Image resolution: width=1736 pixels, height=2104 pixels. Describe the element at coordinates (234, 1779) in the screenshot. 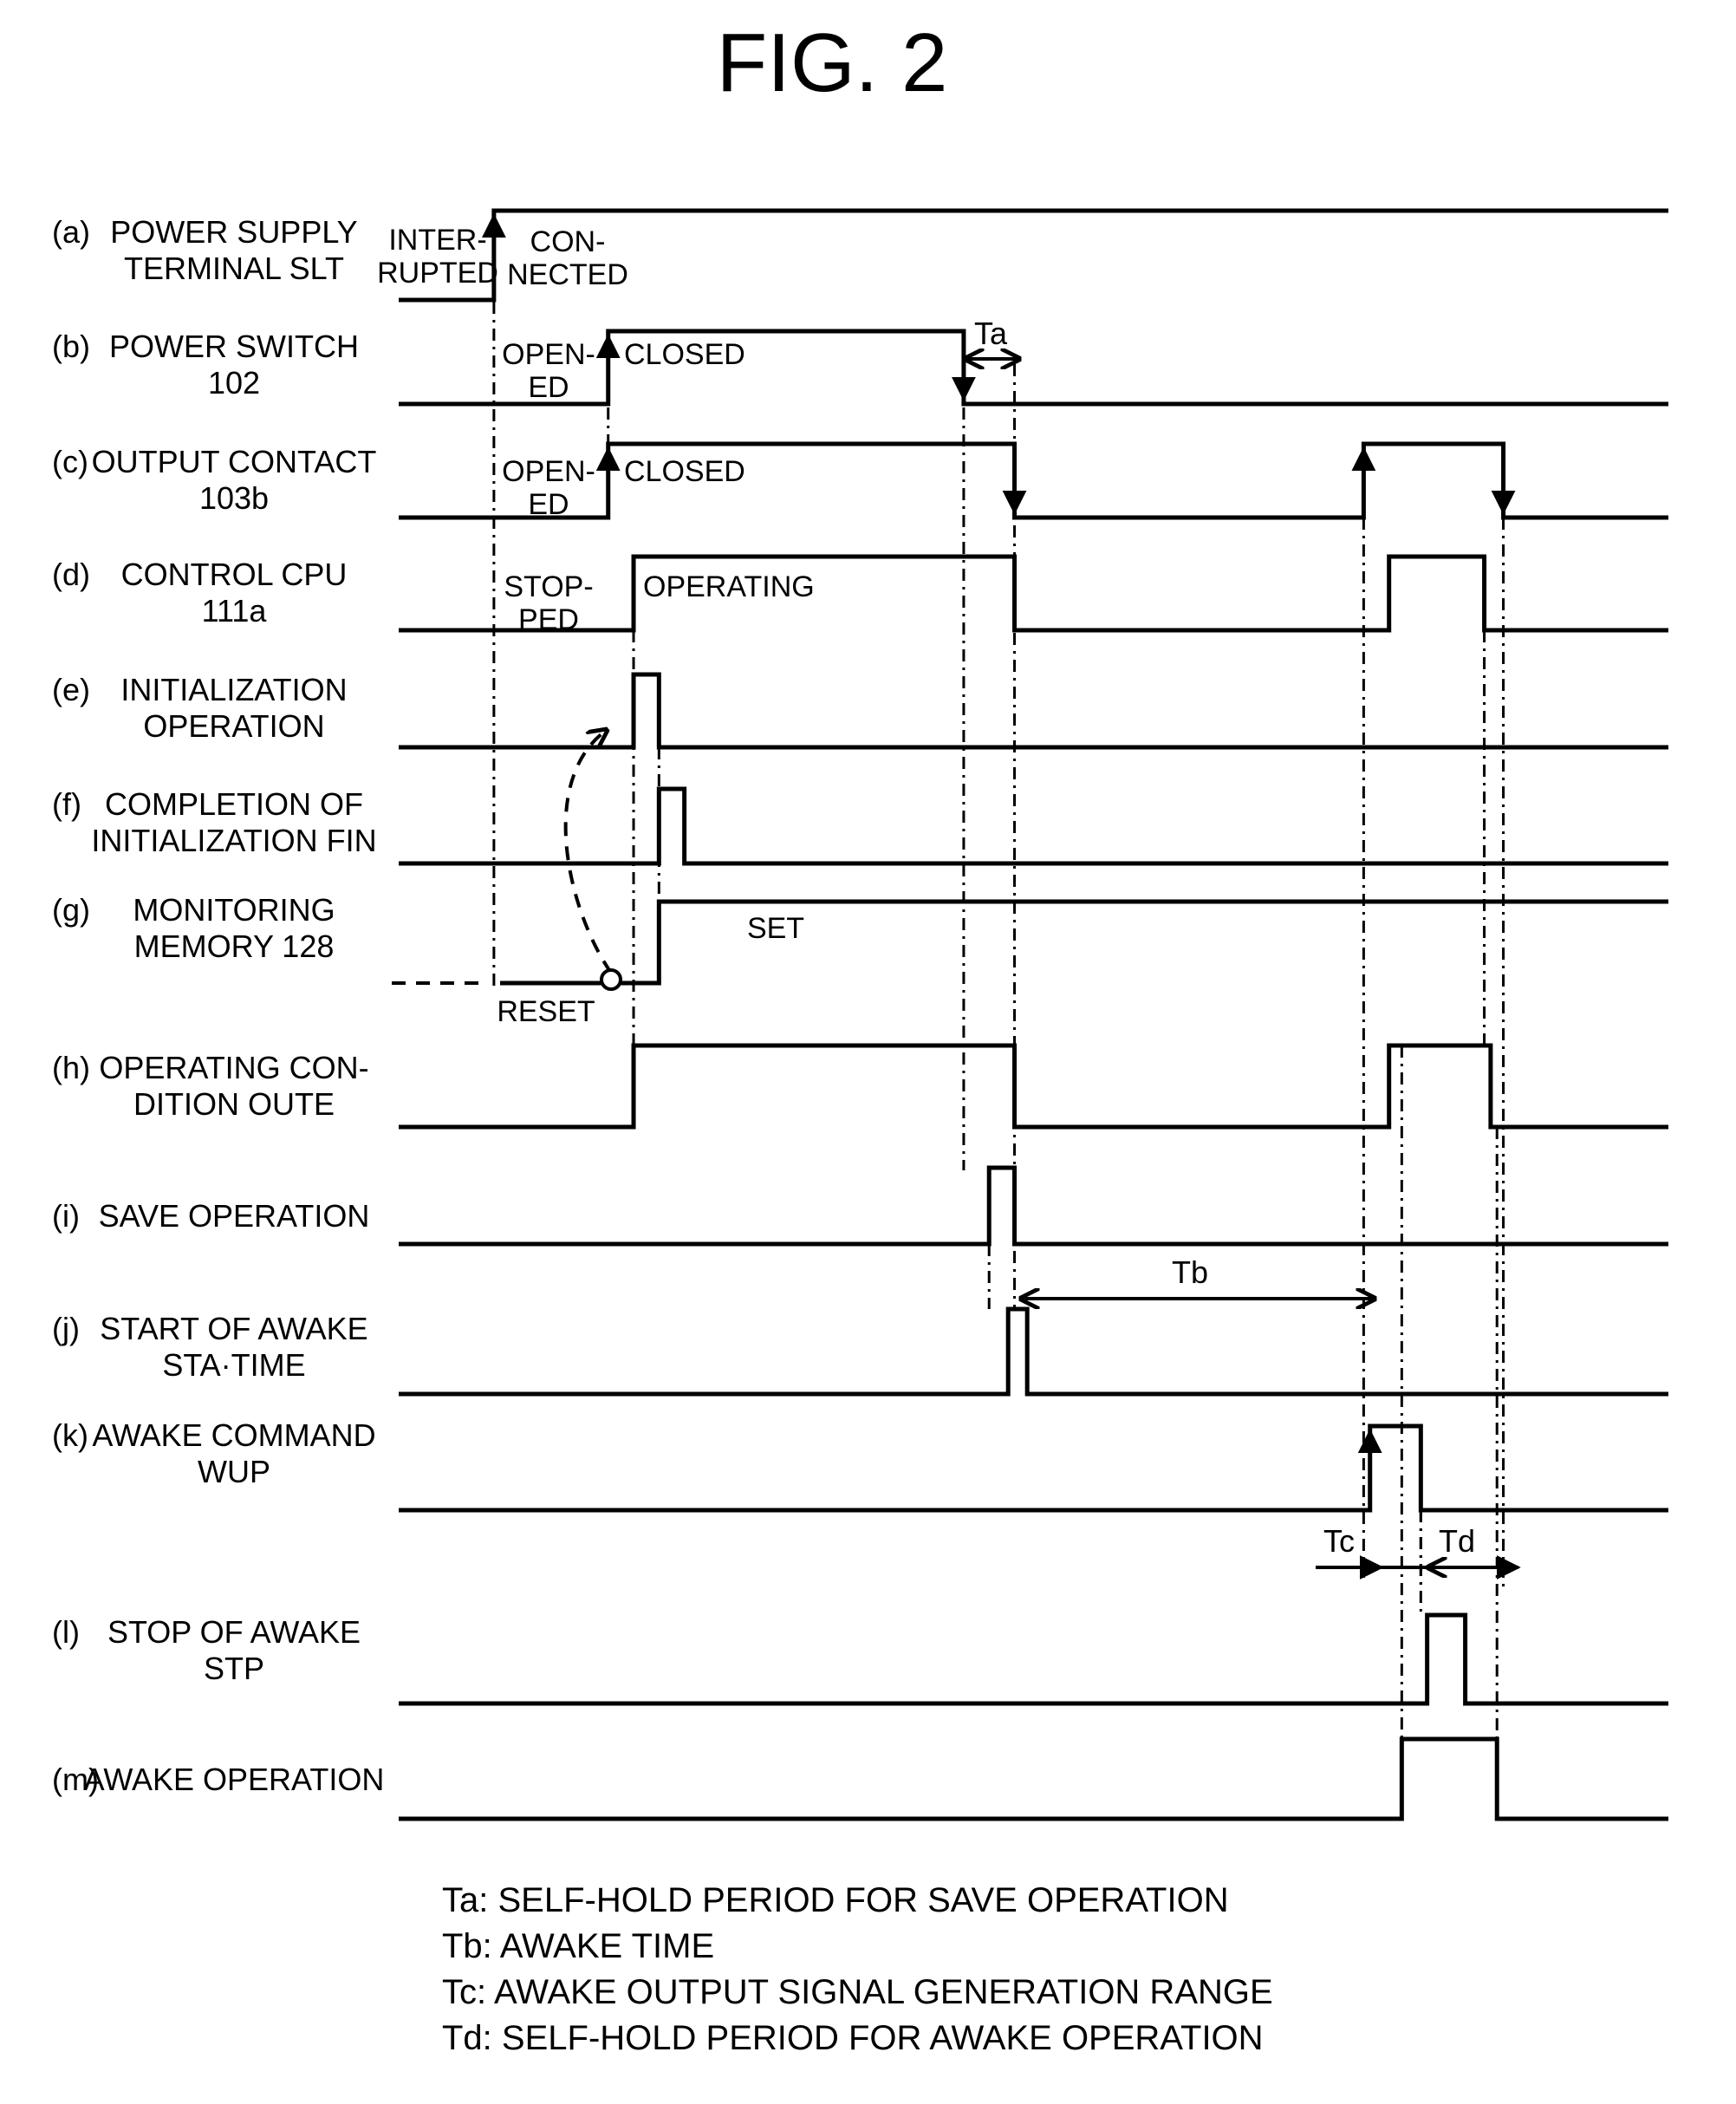

I see `signal-name-line: AWAKE OPERATION` at that location.